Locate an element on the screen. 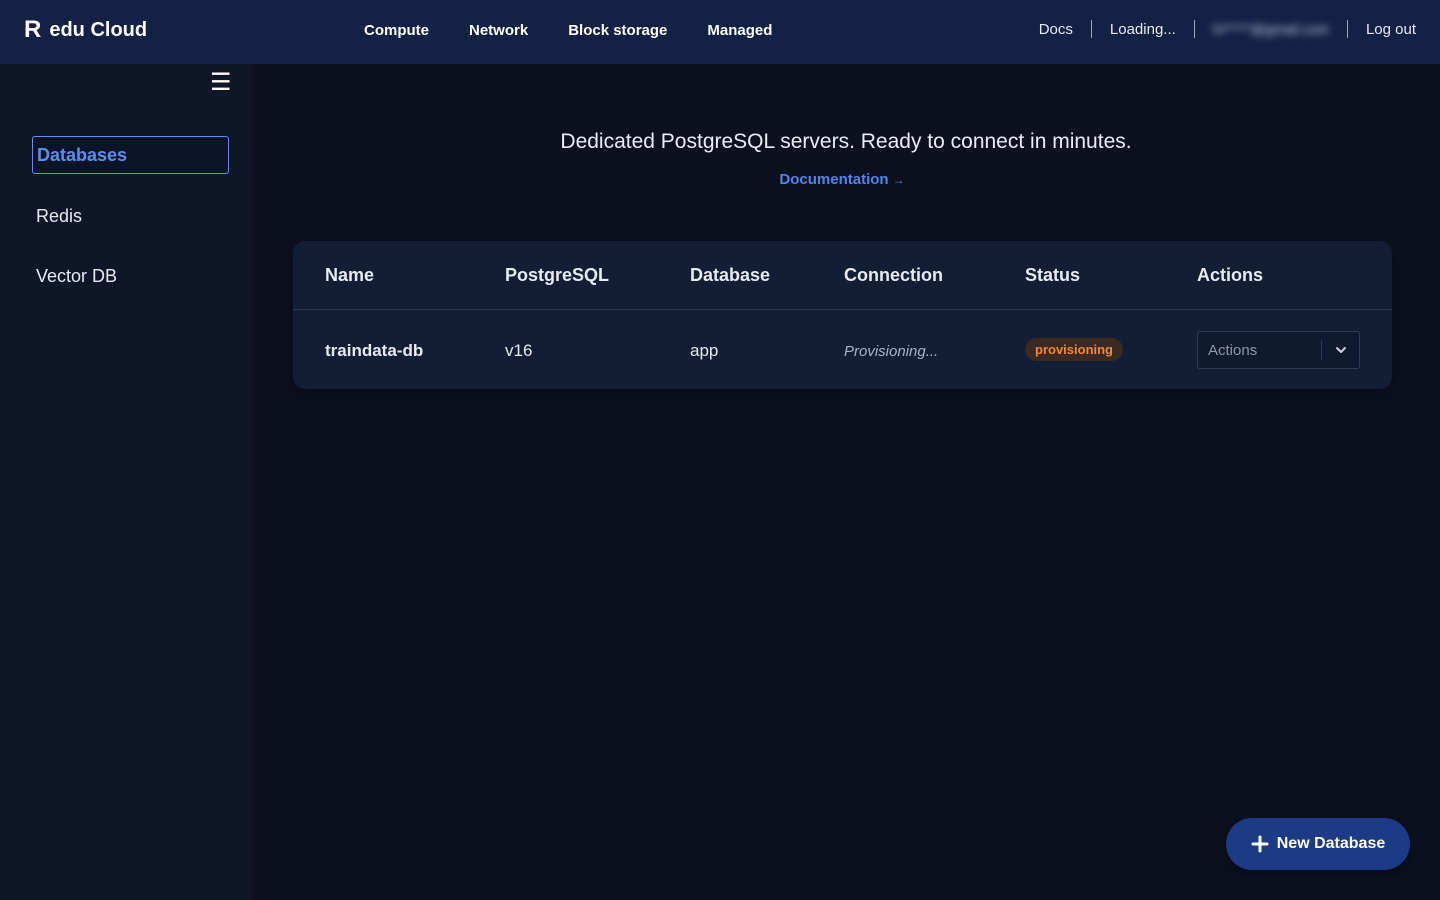  sidebar-item-label: Databases is located at coordinates (82, 154).